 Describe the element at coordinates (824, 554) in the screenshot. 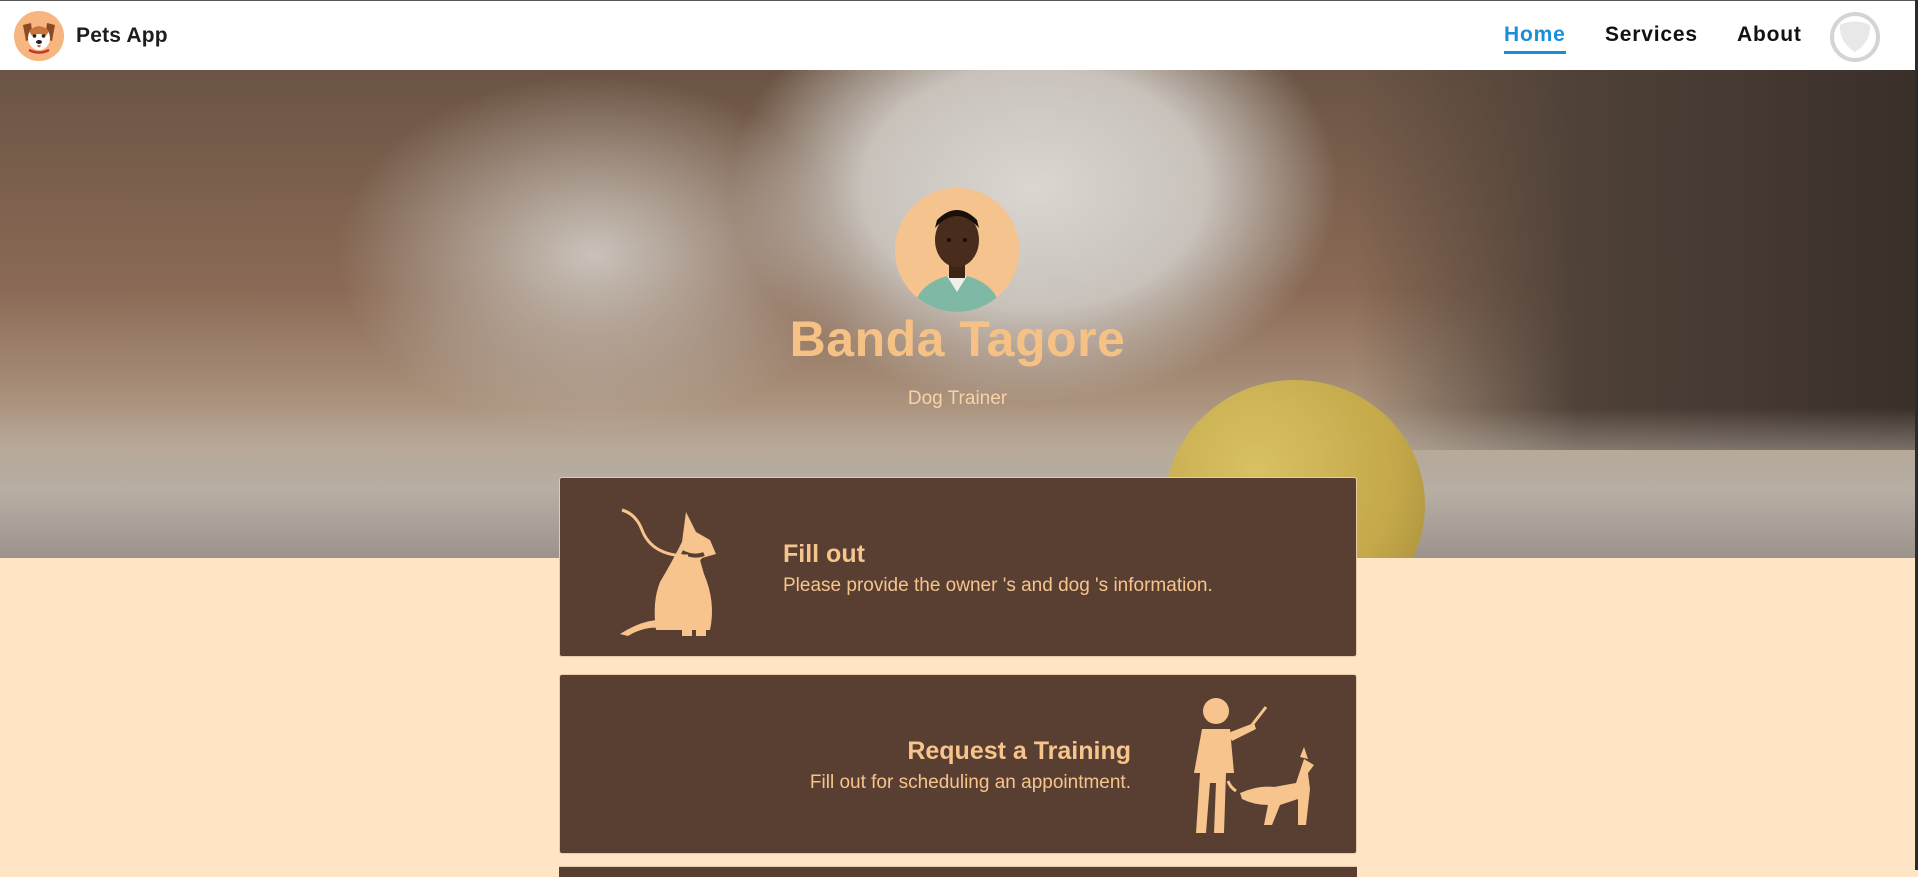

I see `fill-out-title: Fill out` at that location.